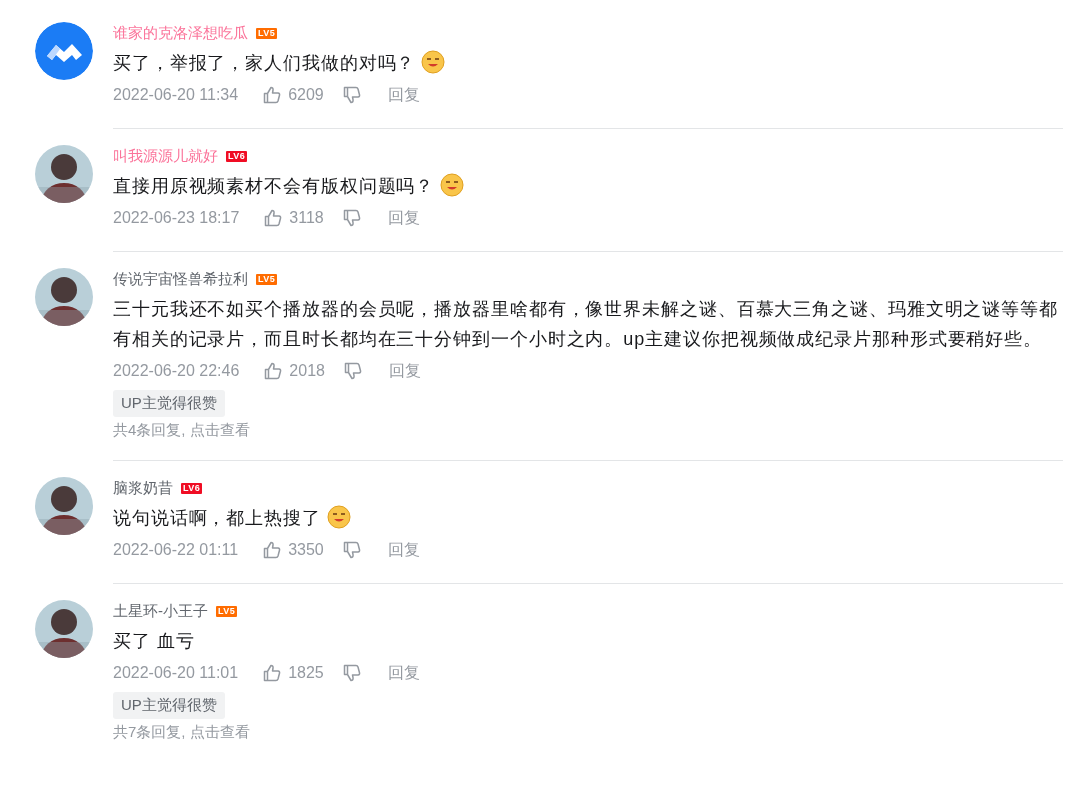 Image resolution: width=1080 pixels, height=788 pixels. What do you see at coordinates (588, 518) in the screenshot?
I see `comment-text: 说句说话啊，都上热搜了` at bounding box center [588, 518].